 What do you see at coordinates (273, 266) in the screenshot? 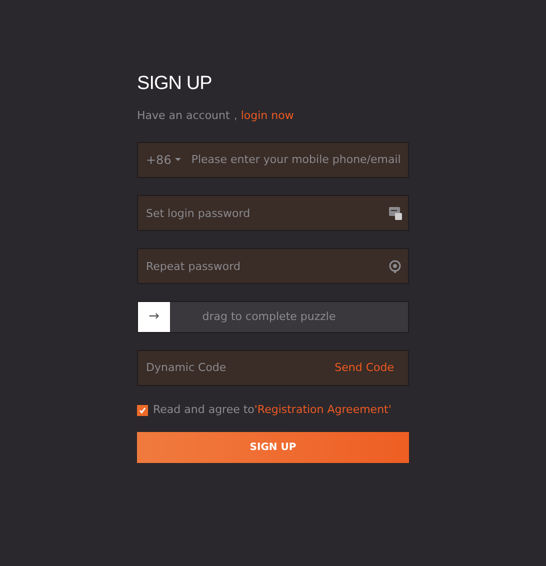
I see `repeat-password-field: Repeat password` at bounding box center [273, 266].